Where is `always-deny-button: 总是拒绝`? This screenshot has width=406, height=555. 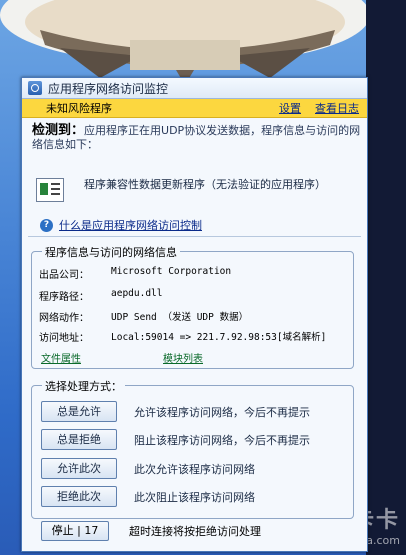
always-deny-button: 总是拒绝 is located at coordinates (79, 439).